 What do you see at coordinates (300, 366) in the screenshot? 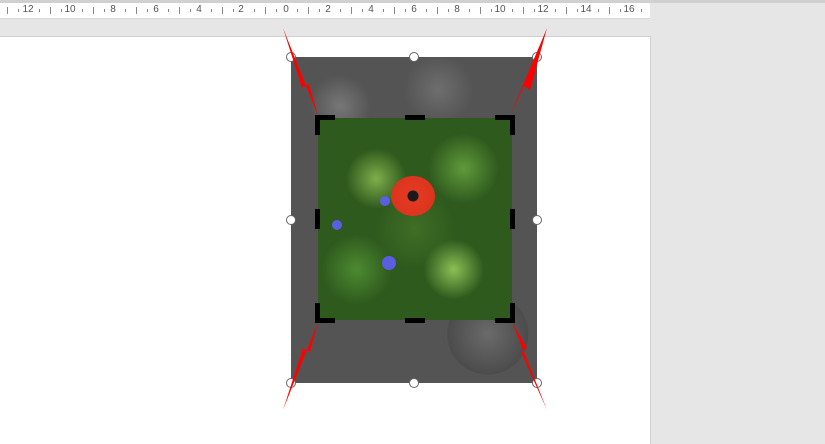
I see `red-arrow-bottom-left` at bounding box center [300, 366].